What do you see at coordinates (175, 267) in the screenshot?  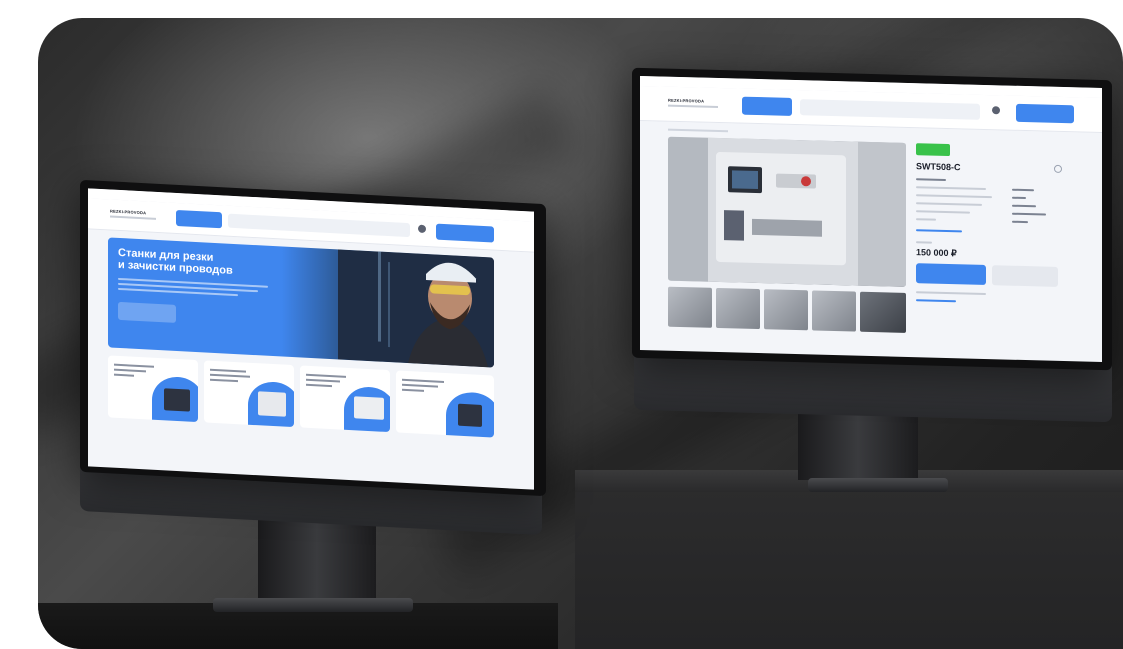 I see `left-hero-title-2: и зачистки проводов` at bounding box center [175, 267].